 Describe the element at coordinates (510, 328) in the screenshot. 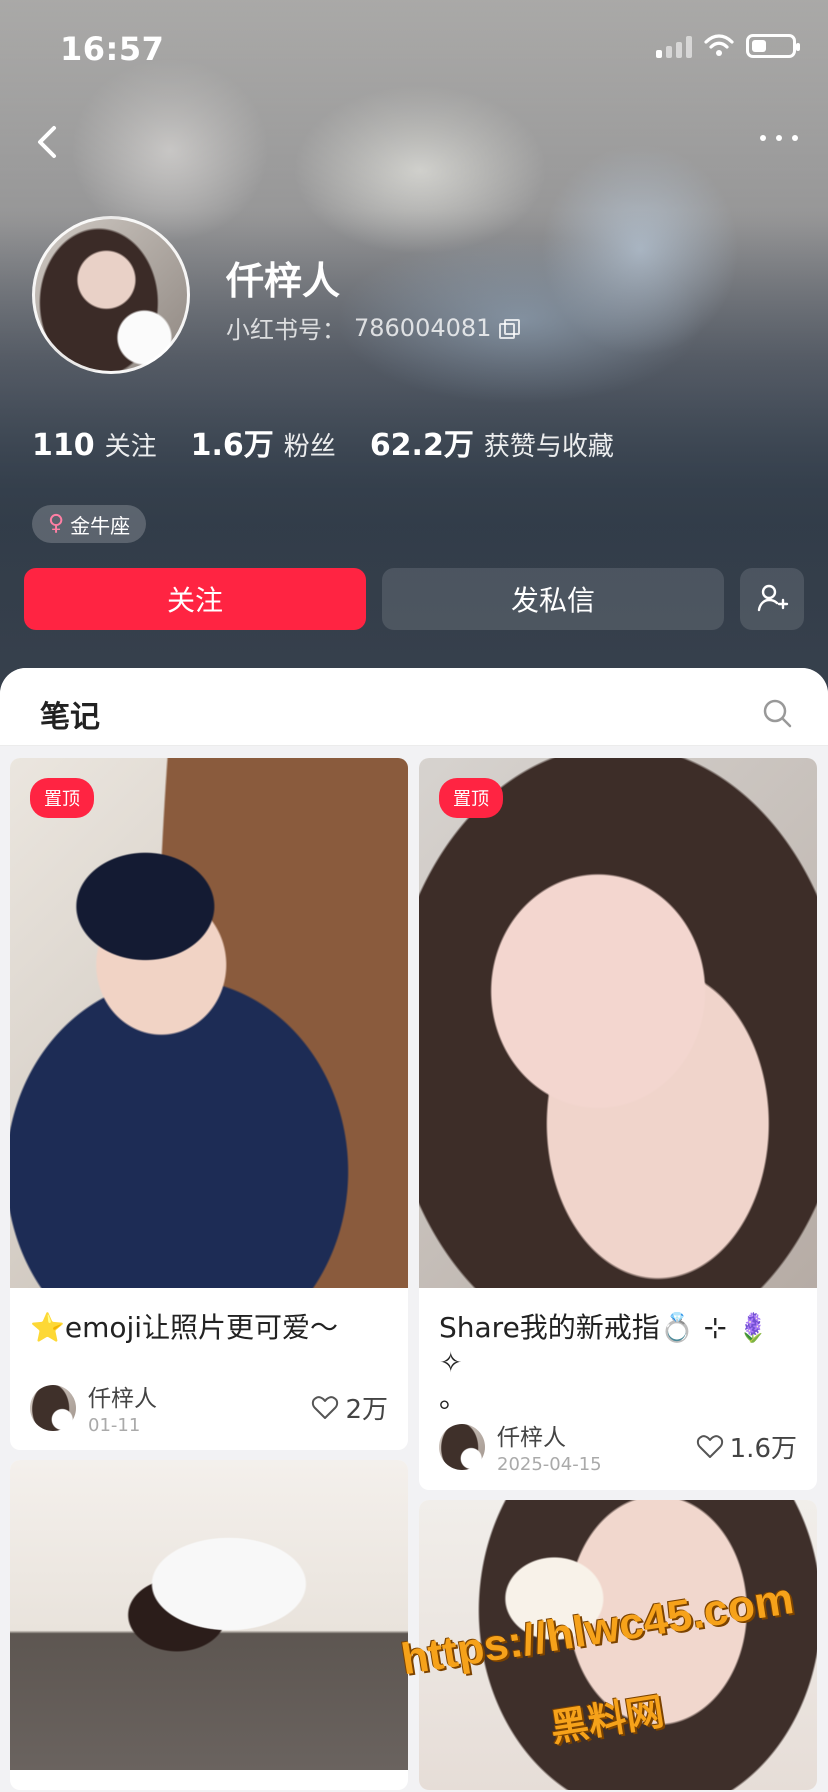

I see `copy-icon` at that location.